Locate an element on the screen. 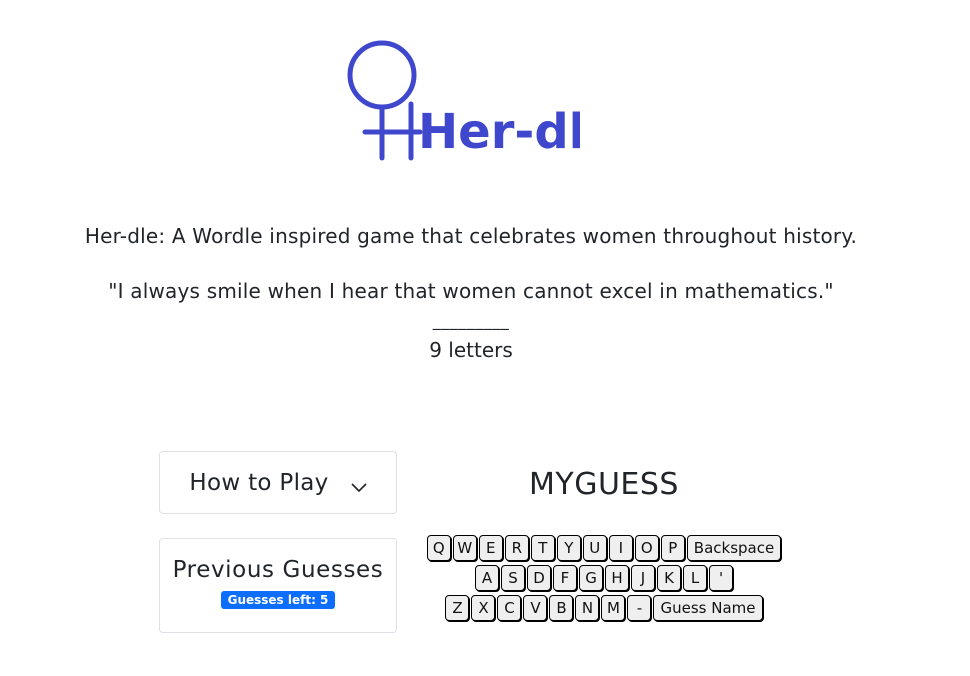  key-l: L is located at coordinates (695, 578).